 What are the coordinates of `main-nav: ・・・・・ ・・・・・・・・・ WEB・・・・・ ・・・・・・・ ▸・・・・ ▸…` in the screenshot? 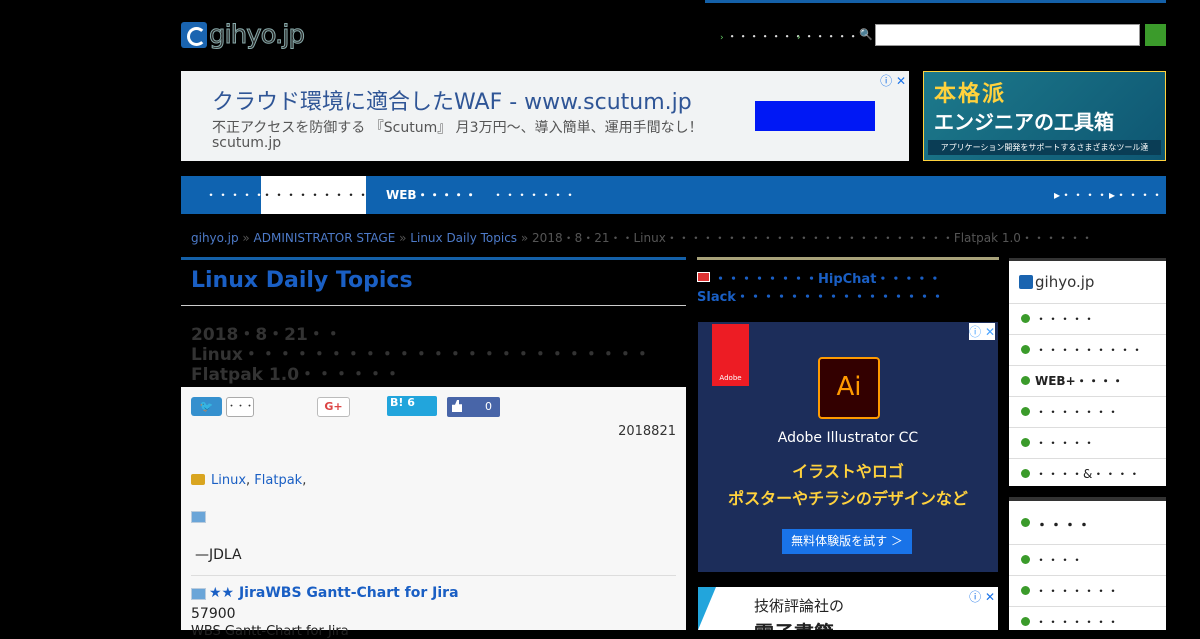 It's located at (673, 195).